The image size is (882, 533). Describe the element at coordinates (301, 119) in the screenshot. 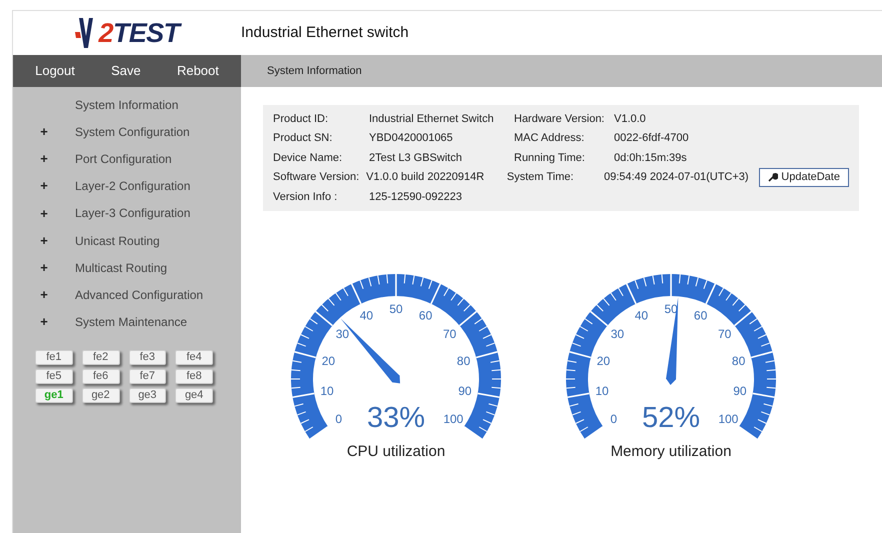

I see `info-label: Product ID:` at that location.